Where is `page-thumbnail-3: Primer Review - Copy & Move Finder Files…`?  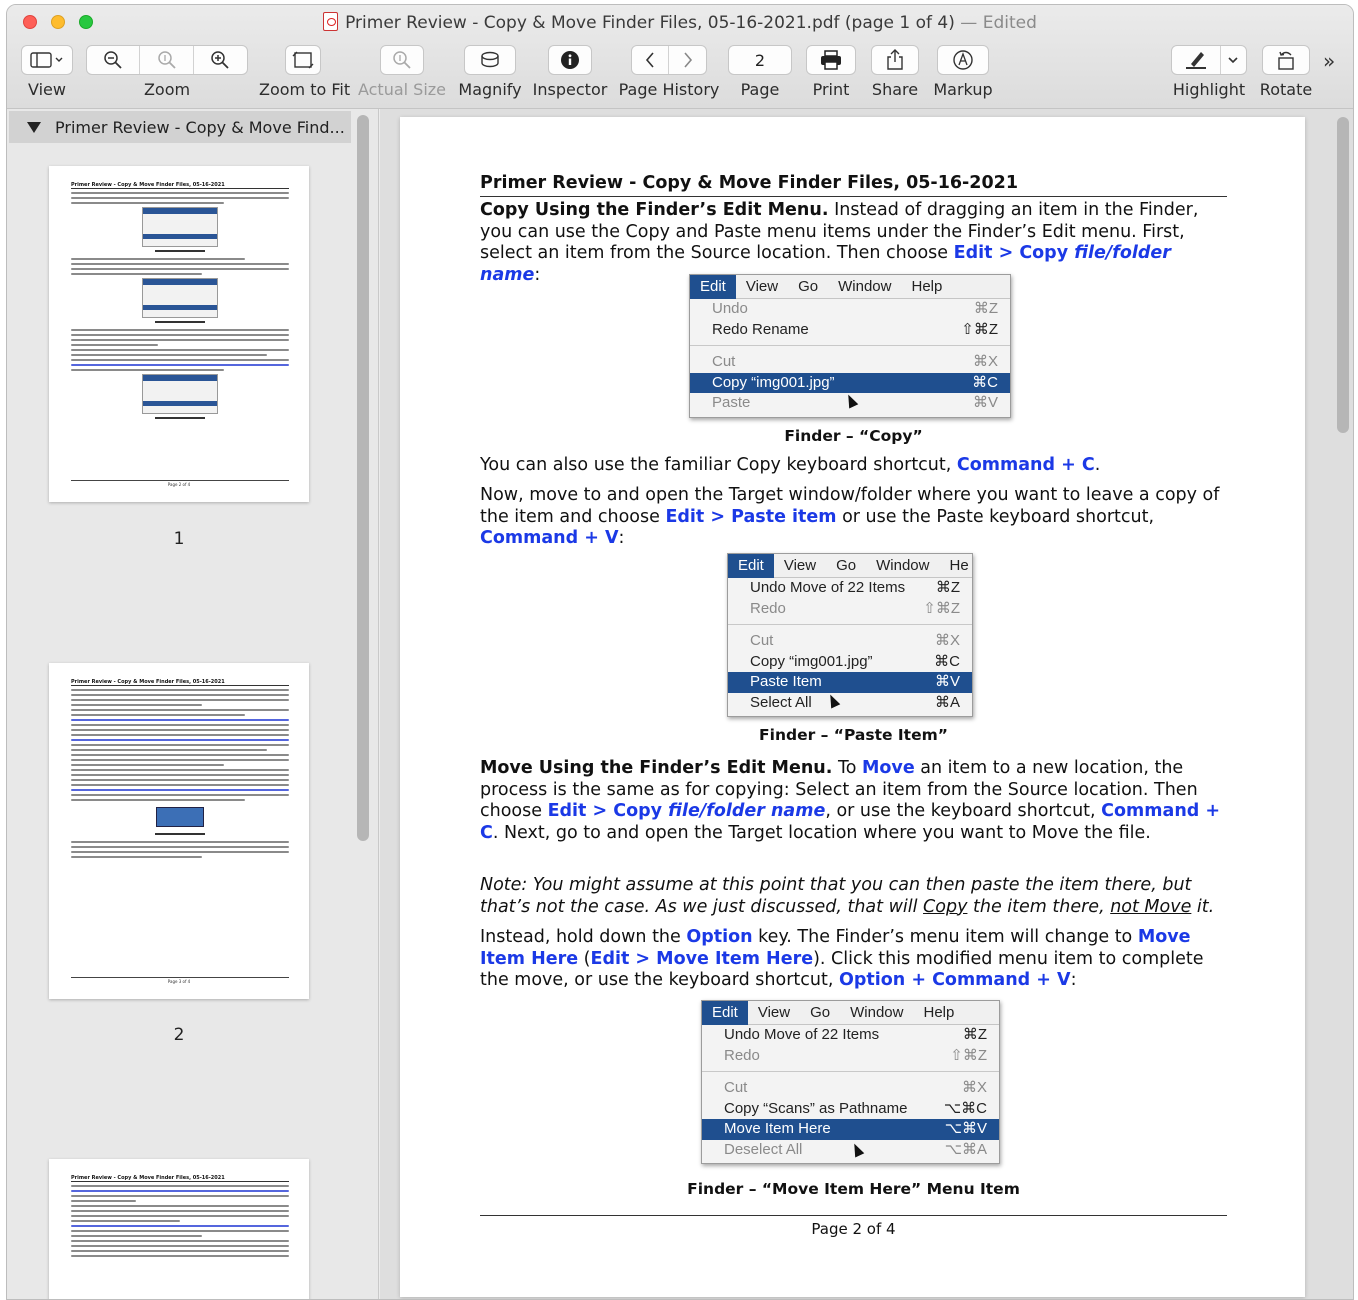 page-thumbnail-3: Primer Review - Copy & Move Finder Files… is located at coordinates (179, 1229).